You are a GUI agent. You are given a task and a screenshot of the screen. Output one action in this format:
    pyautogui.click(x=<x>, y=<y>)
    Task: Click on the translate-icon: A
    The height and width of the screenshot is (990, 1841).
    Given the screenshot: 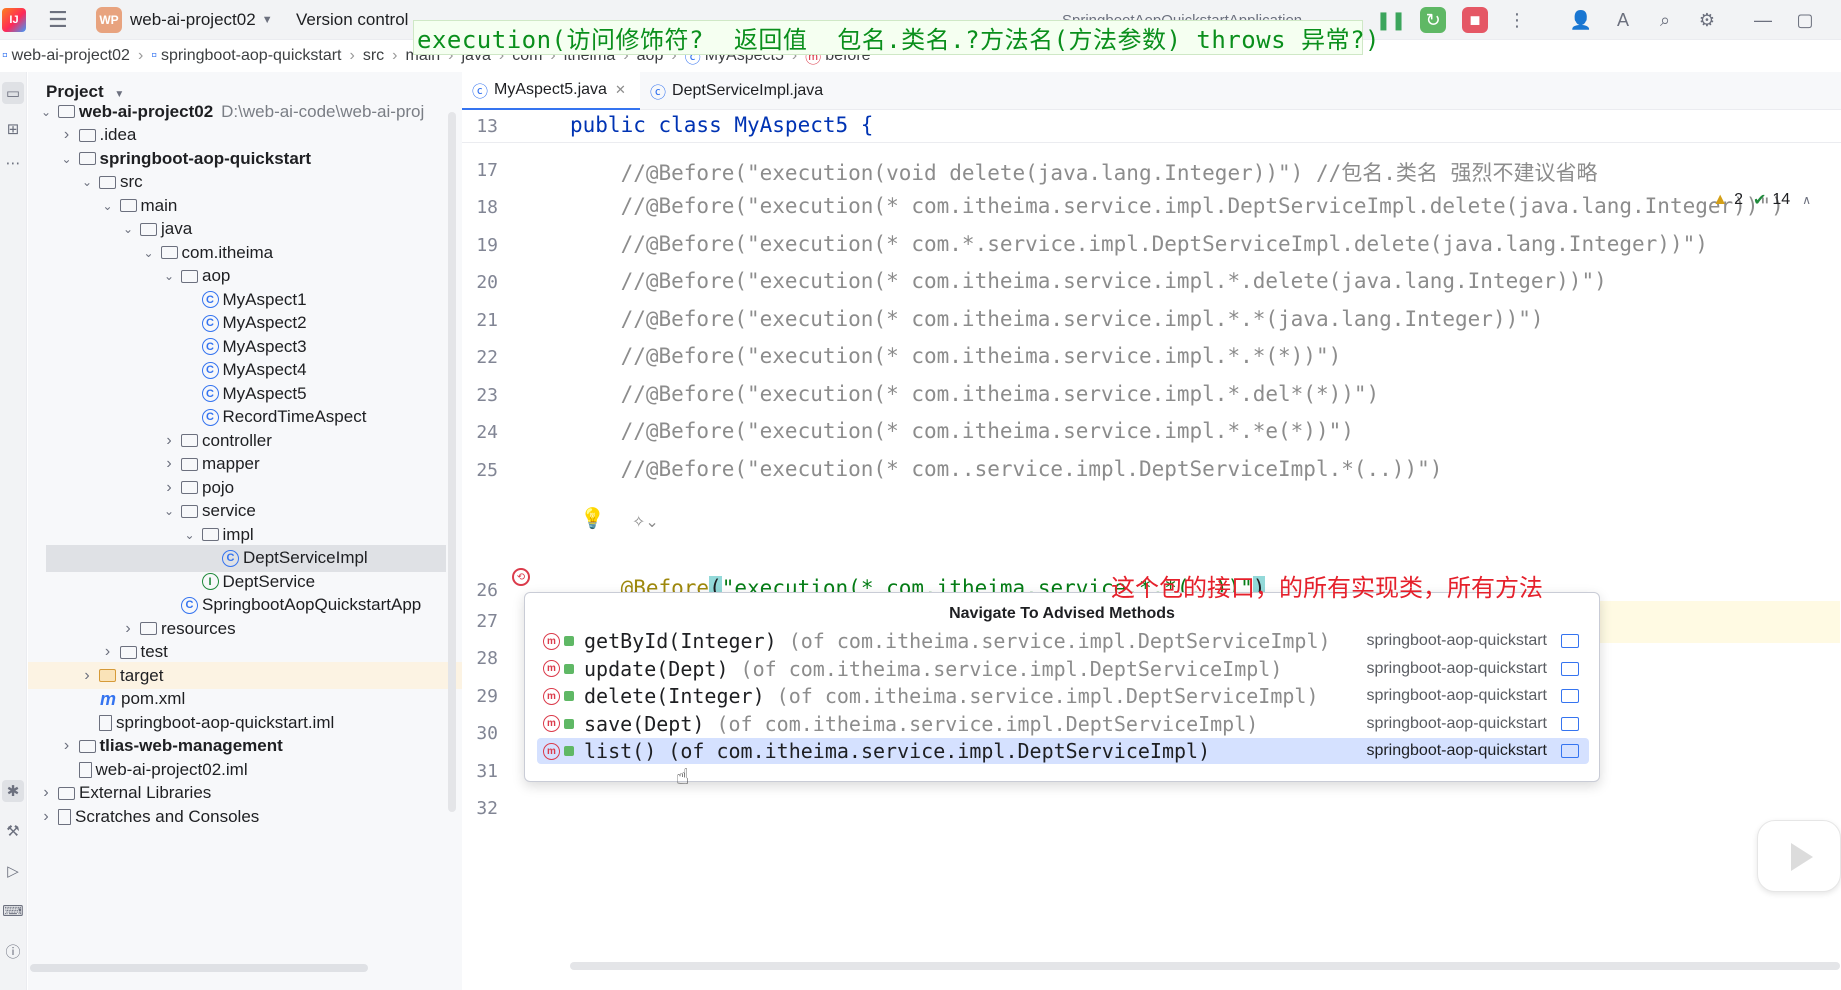 What is the action you would take?
    pyautogui.click(x=1623, y=20)
    